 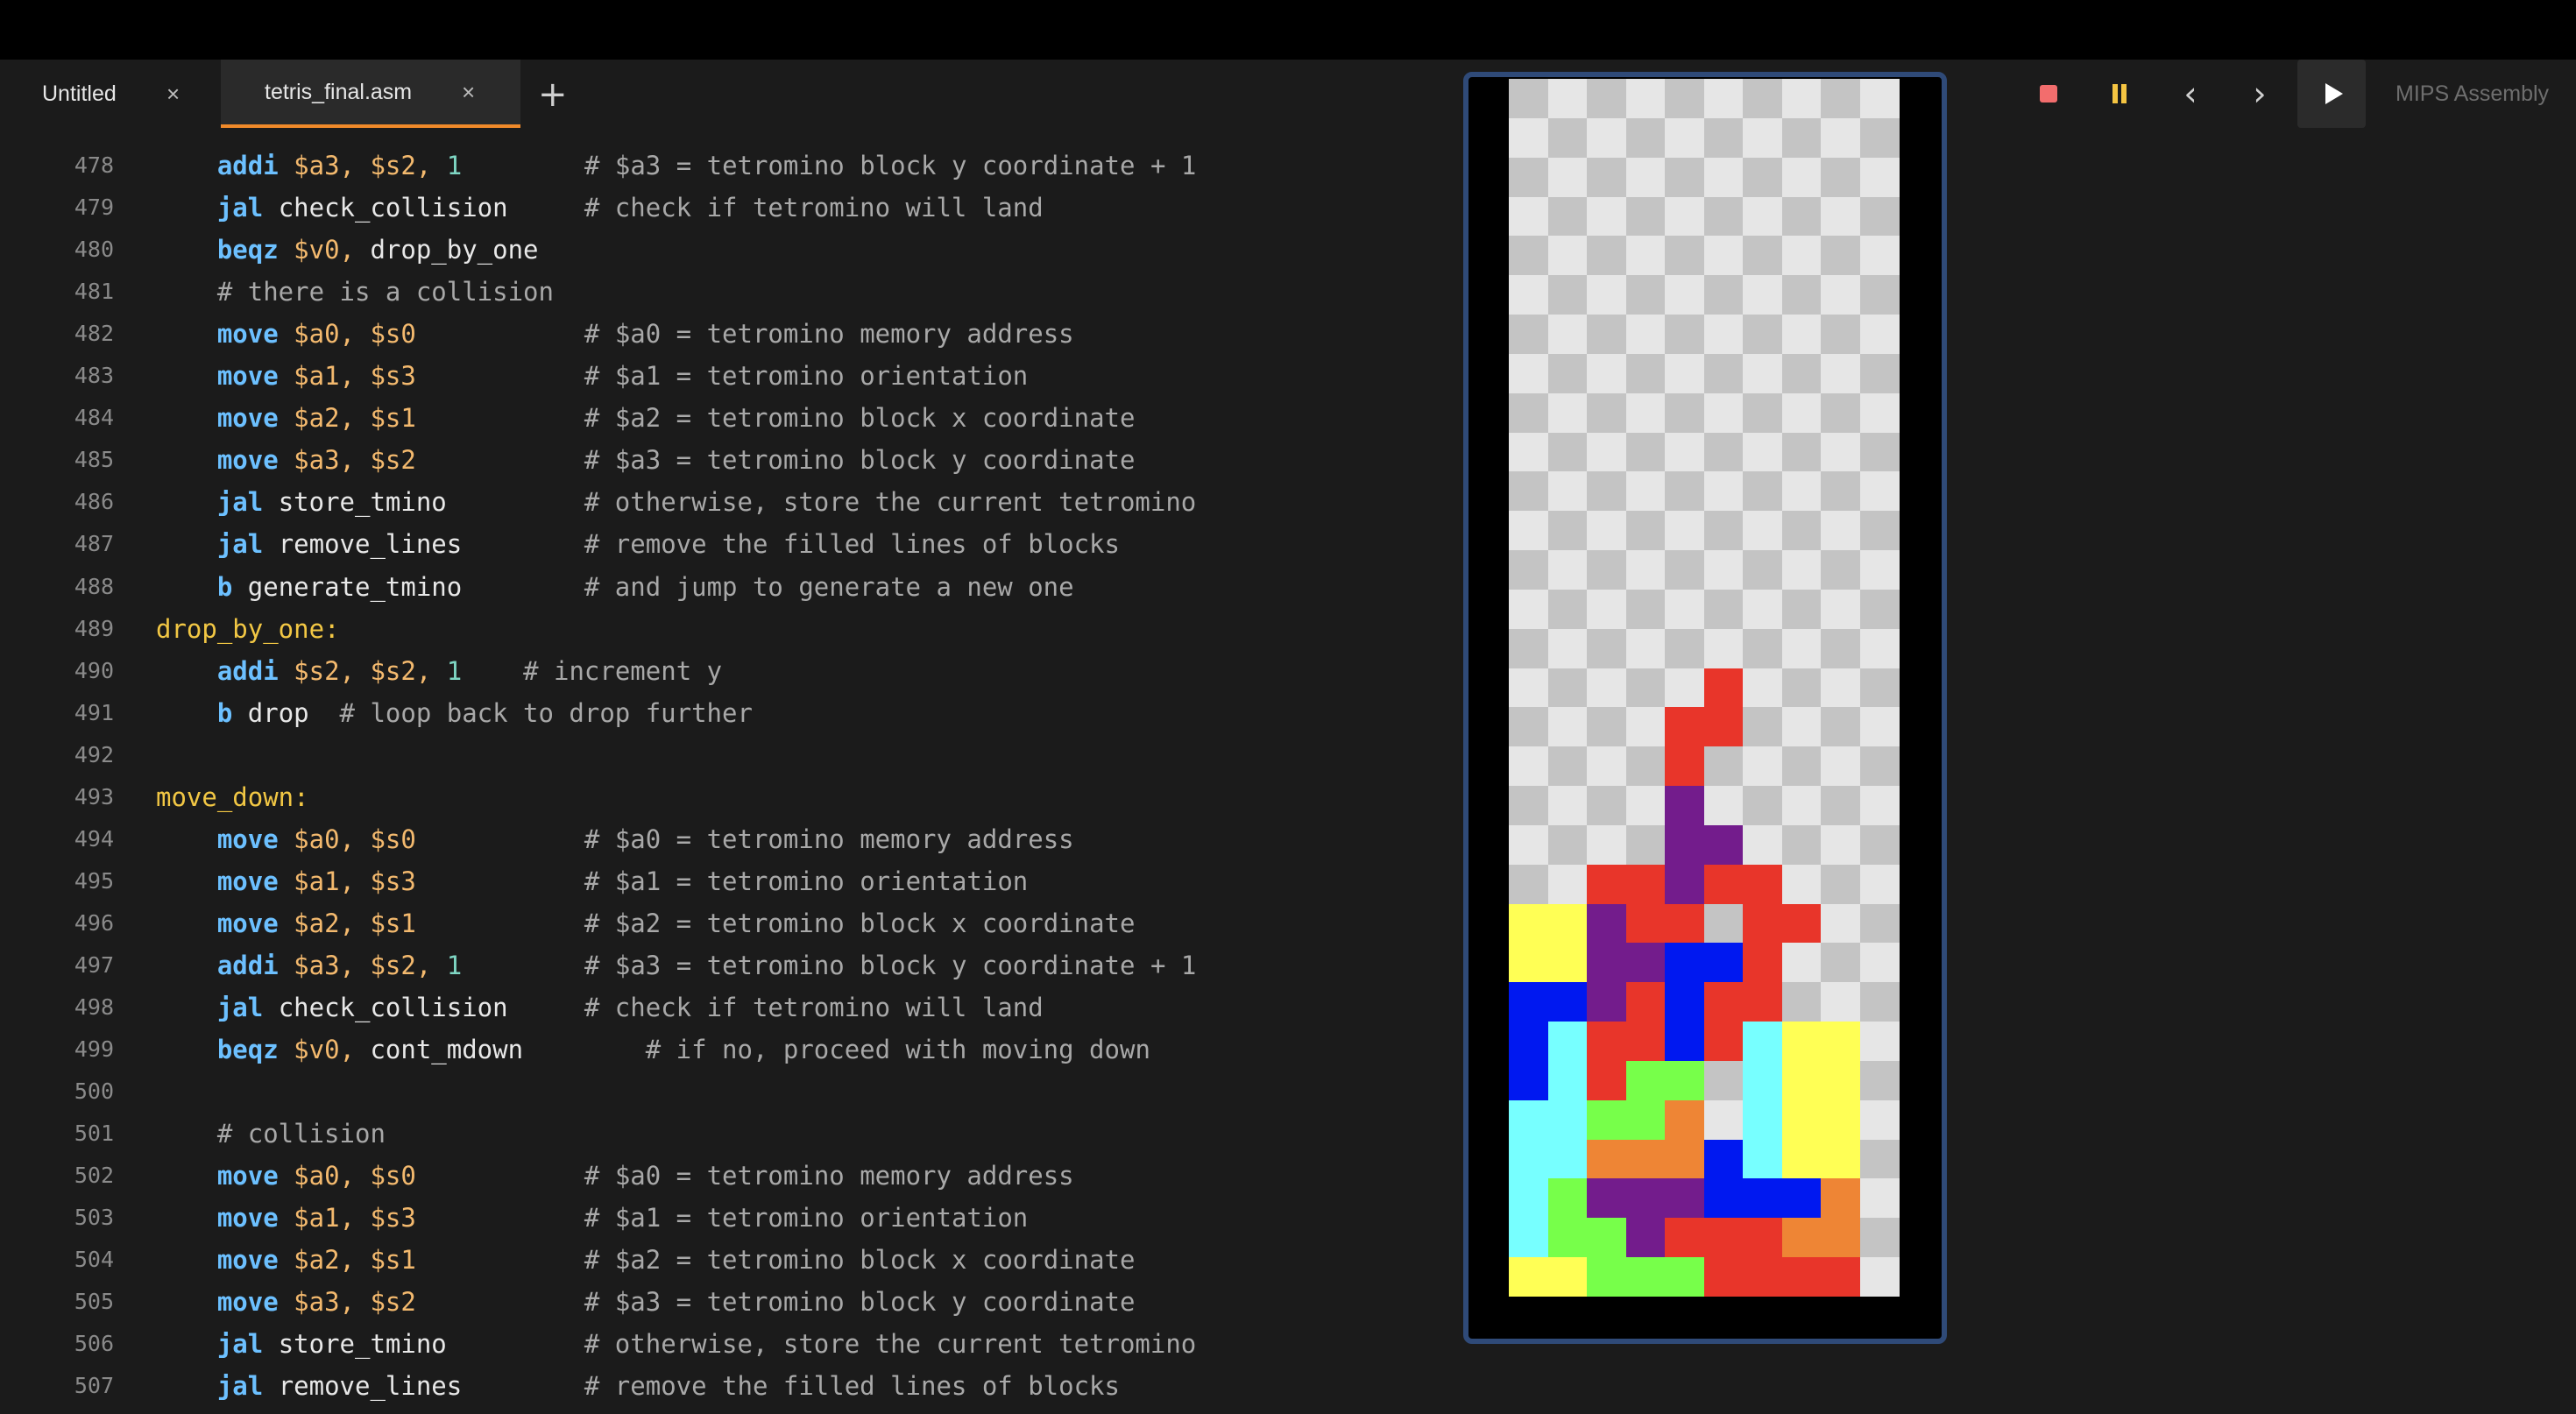 What do you see at coordinates (324, 376) in the screenshot?
I see `code-token: $a1,` at bounding box center [324, 376].